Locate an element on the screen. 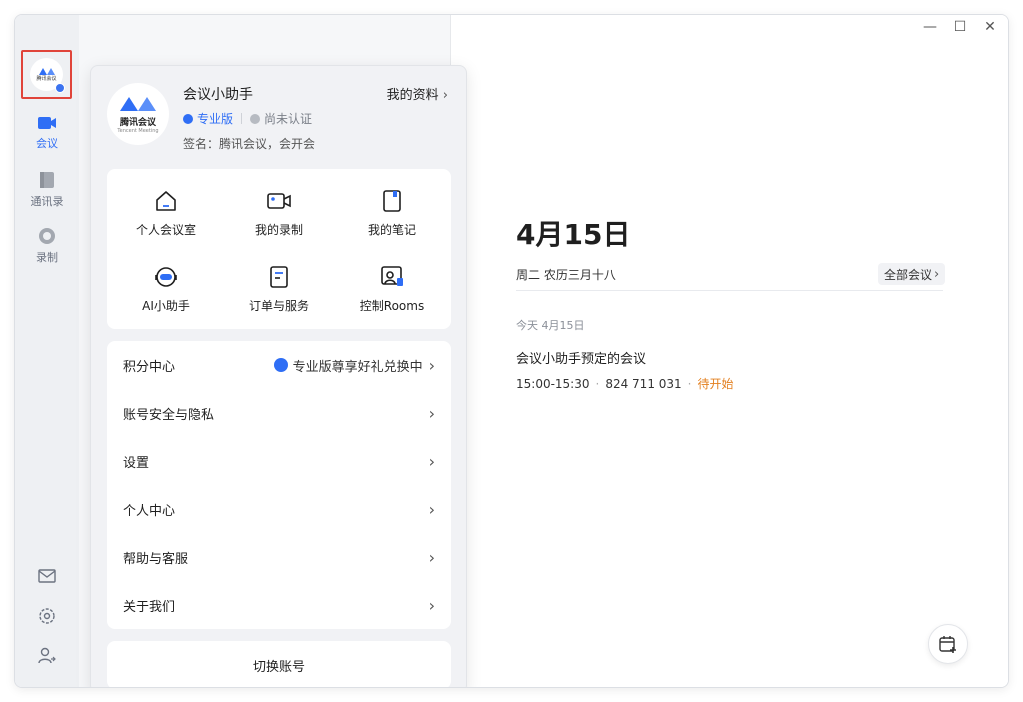  note-icon is located at coordinates (392, 201).